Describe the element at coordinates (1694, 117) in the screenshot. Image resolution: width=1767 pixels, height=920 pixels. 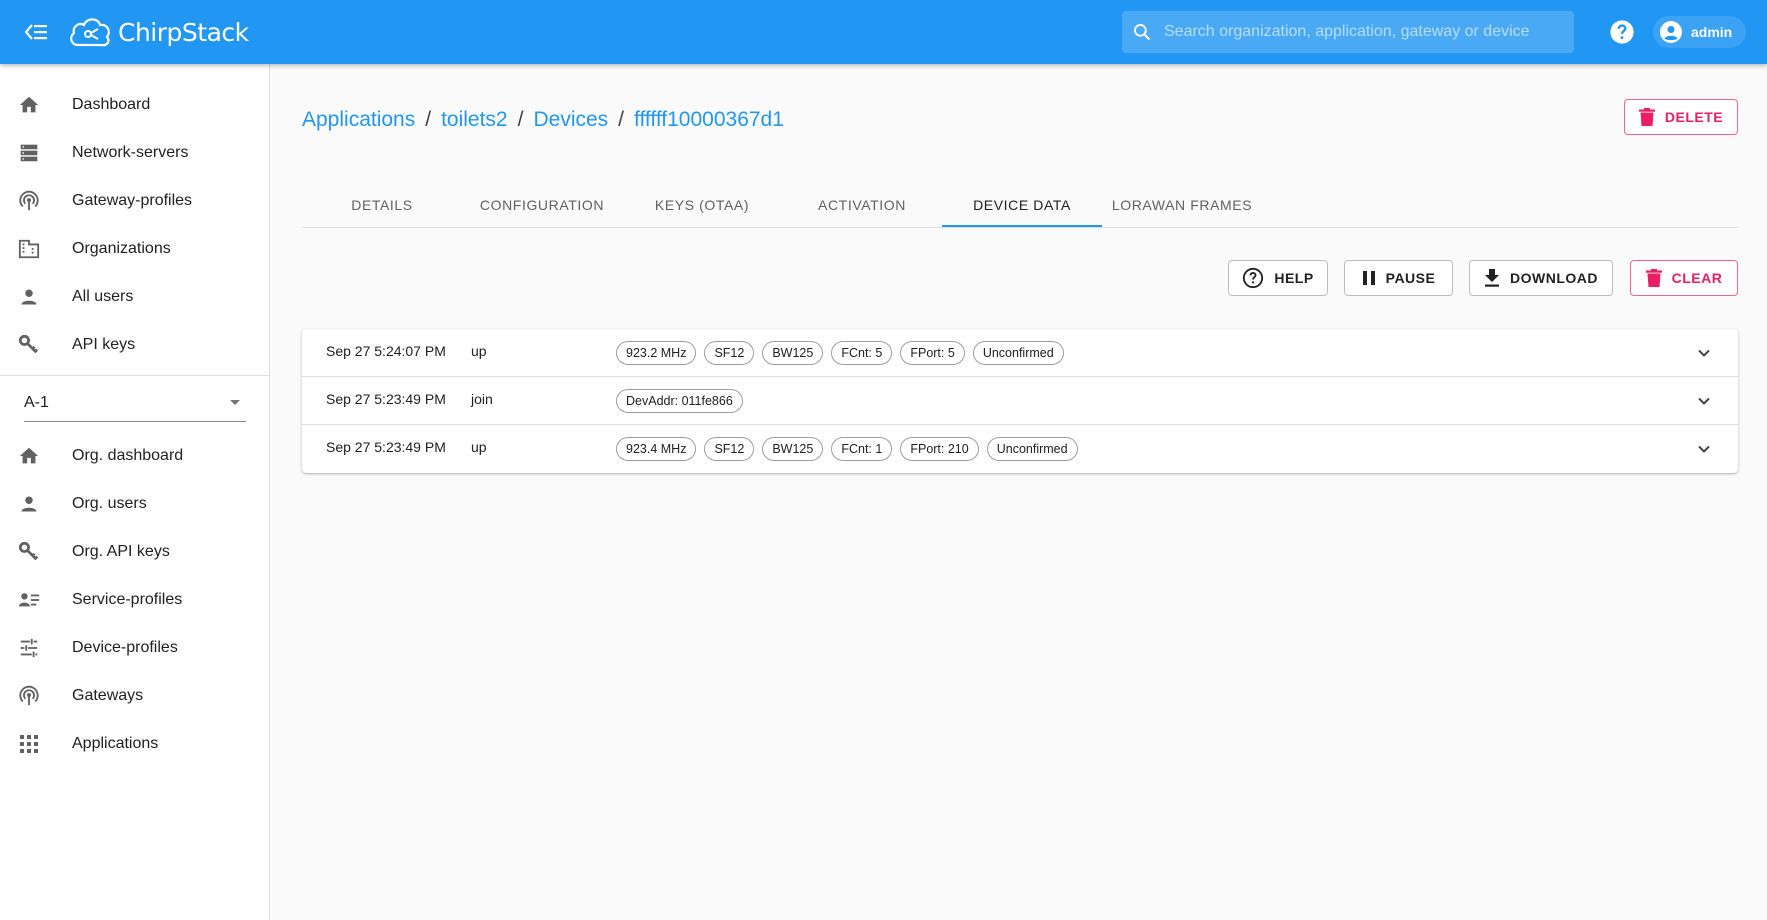
I see `delete-button-label: DELETE` at that location.